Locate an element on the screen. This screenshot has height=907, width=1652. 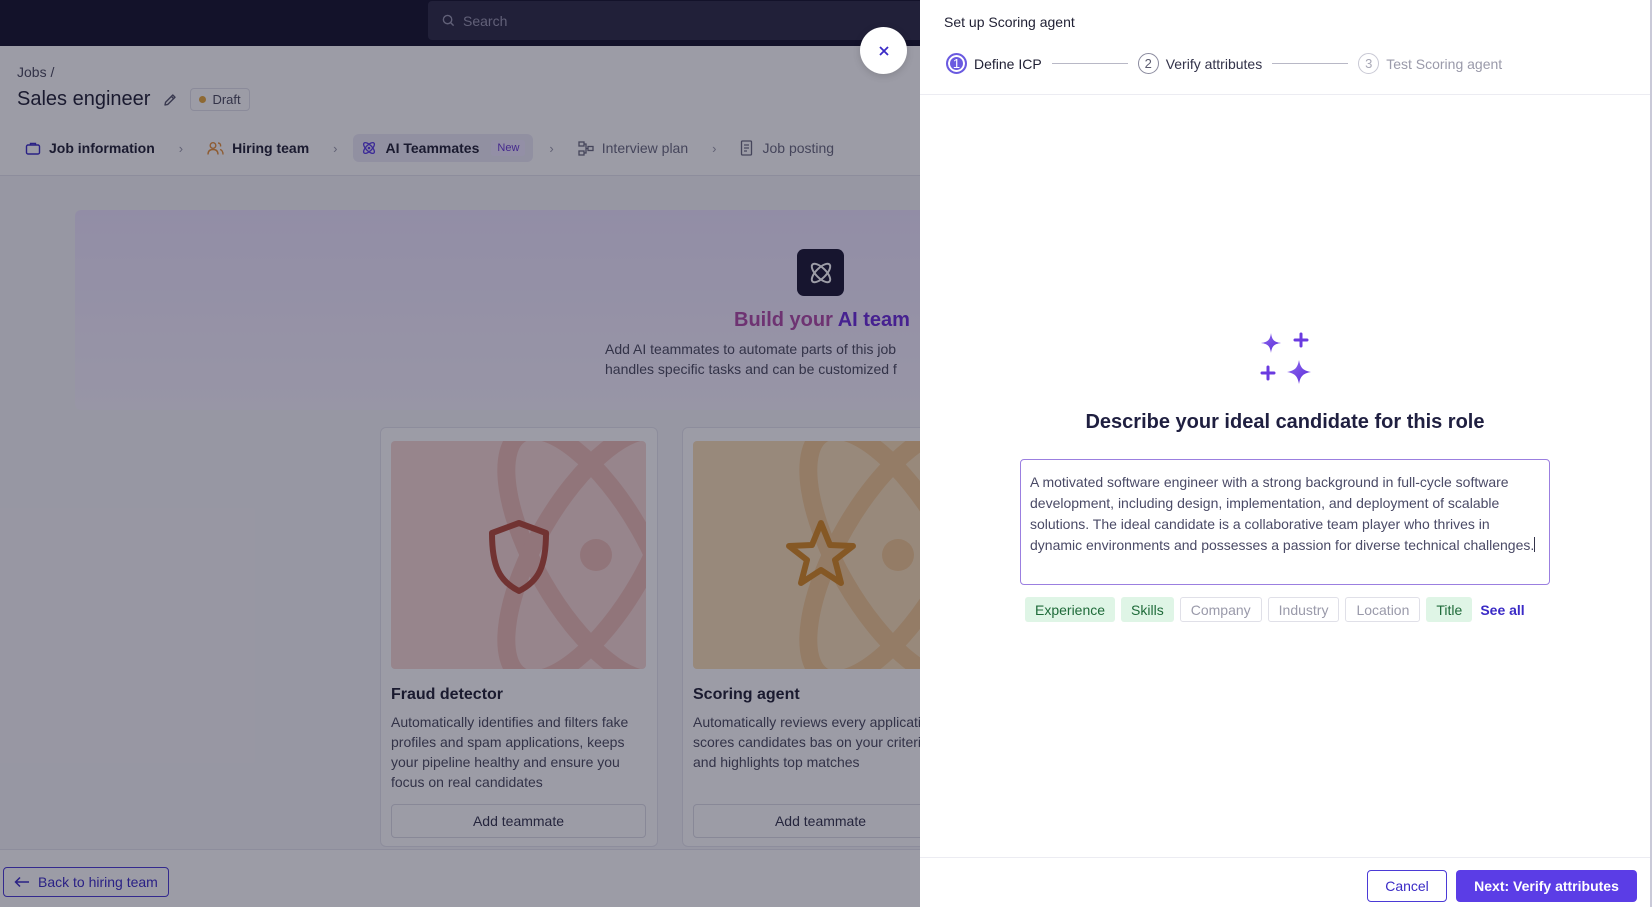
wizard-step-verify-attributes: 2 Verify attributes is located at coordinates (1200, 63).